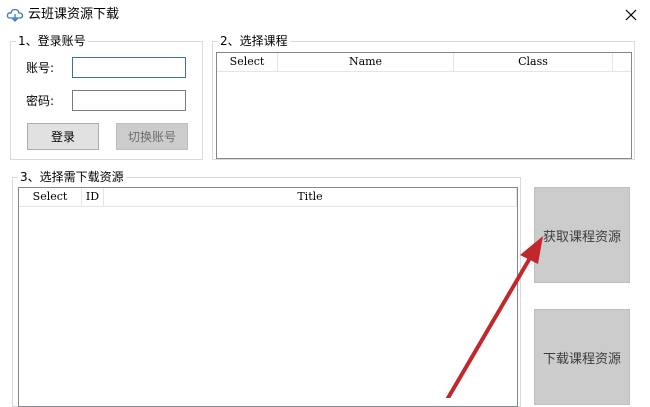 This screenshot has height=407, width=650. What do you see at coordinates (129, 67) in the screenshot?
I see `account-field` at bounding box center [129, 67].